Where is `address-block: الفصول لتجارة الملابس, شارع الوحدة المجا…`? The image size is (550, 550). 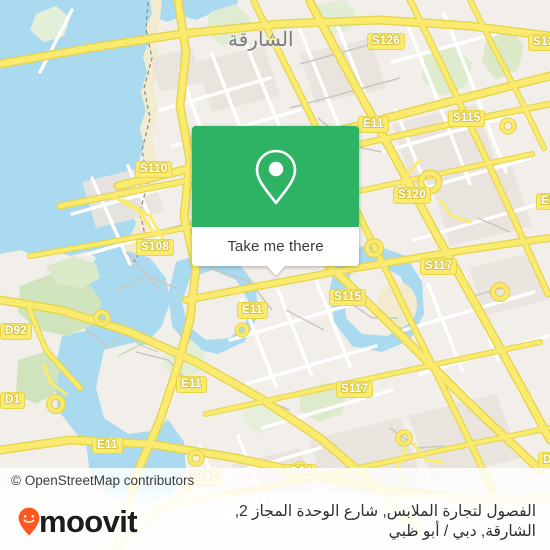 address-block: الفصول لتجارة الملابس, شارع الوحدة المجا… is located at coordinates (343, 522).